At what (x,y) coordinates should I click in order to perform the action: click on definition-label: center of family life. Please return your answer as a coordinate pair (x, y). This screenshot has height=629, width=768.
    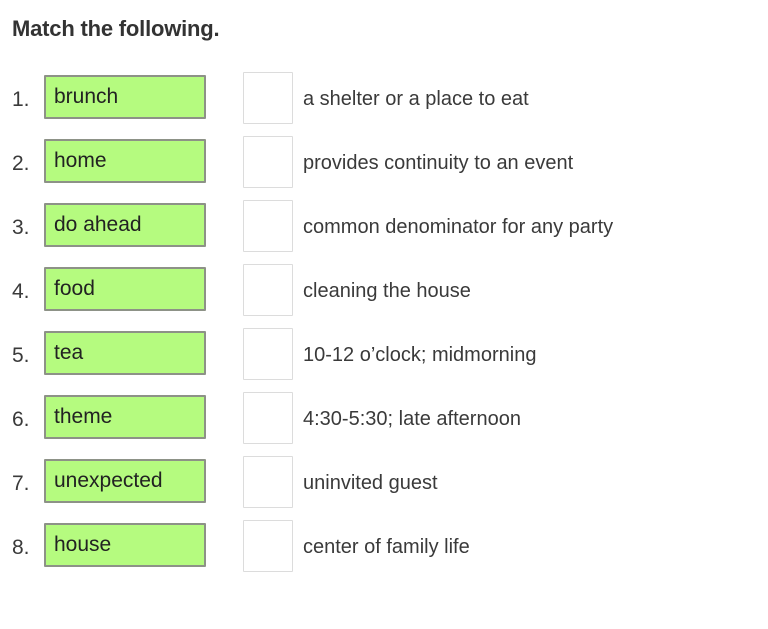
    Looking at the image, I should click on (386, 547).